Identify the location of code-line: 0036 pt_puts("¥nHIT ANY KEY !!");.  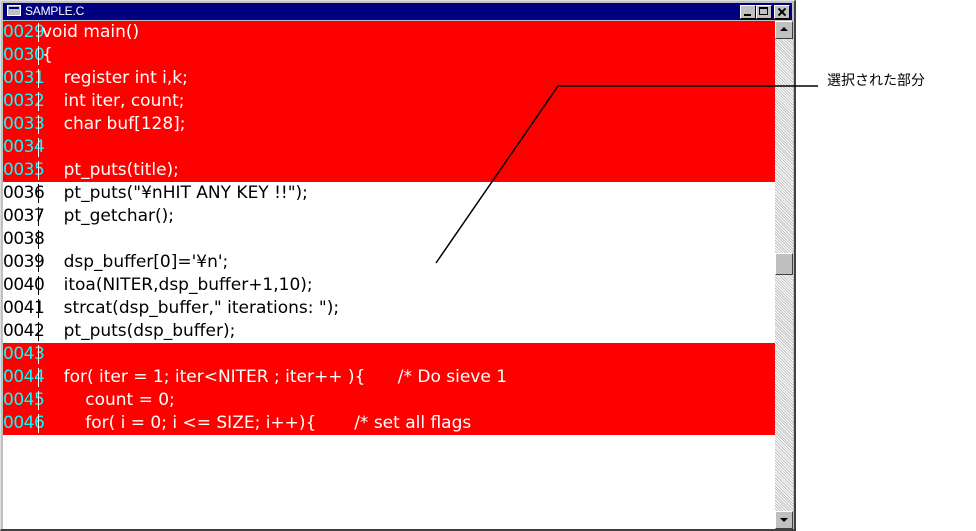
(389, 193).